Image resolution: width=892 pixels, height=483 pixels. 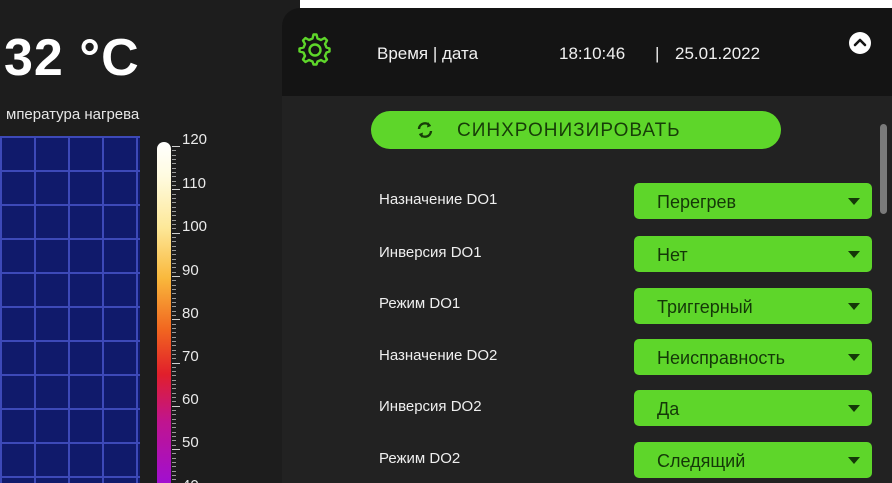 What do you see at coordinates (190, 356) in the screenshot?
I see `scale-label: 70` at bounding box center [190, 356].